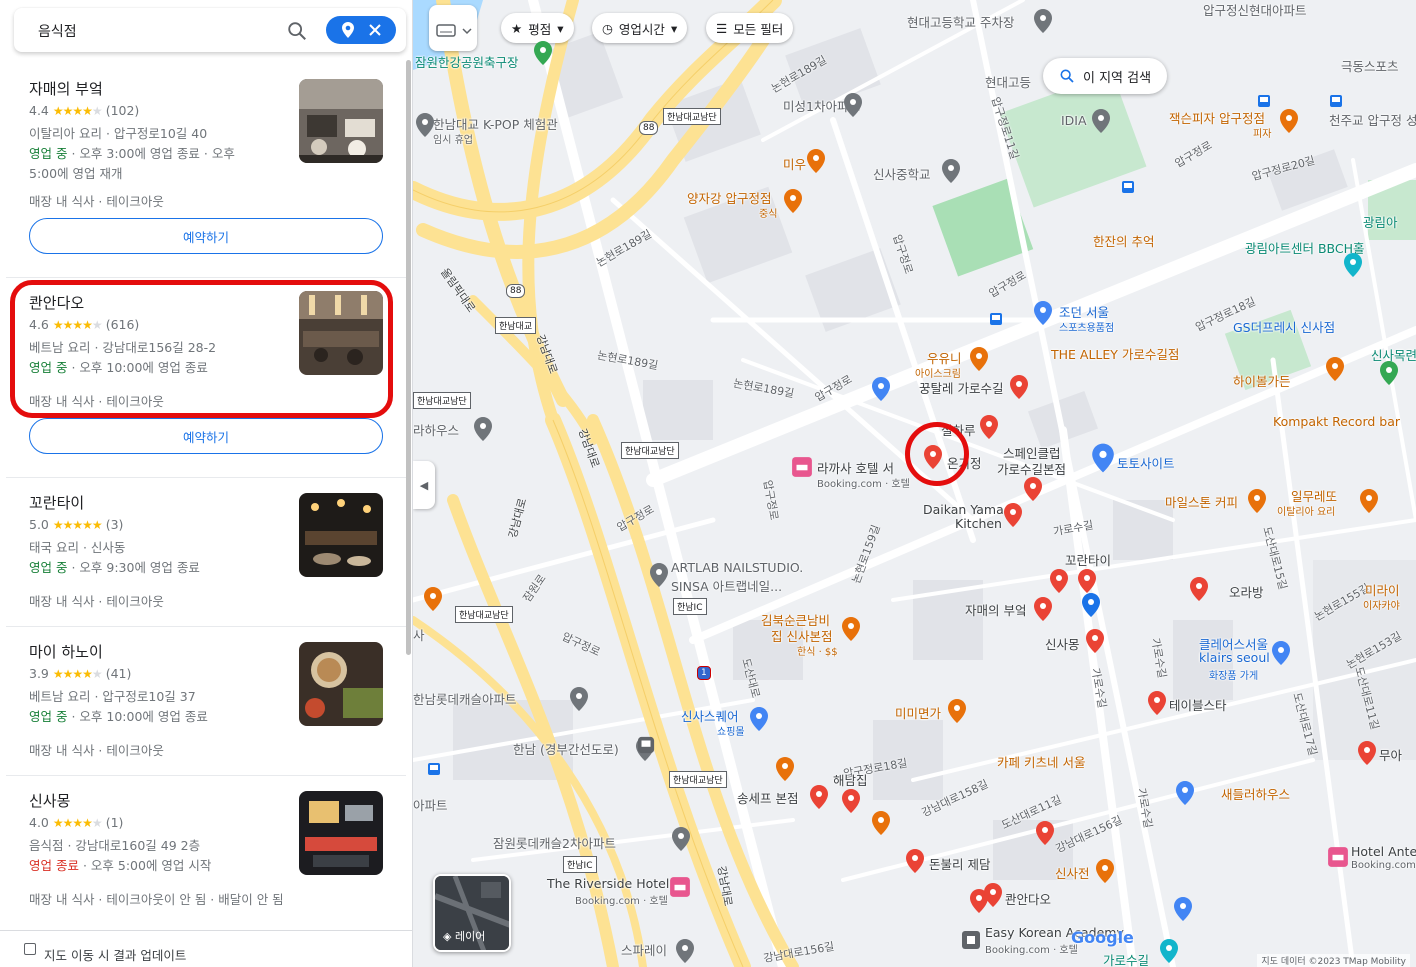 The height and width of the screenshot is (967, 1416). What do you see at coordinates (554, 842) in the screenshot?
I see `place-label: 잠원롯데캐슬2차아파트` at bounding box center [554, 842].